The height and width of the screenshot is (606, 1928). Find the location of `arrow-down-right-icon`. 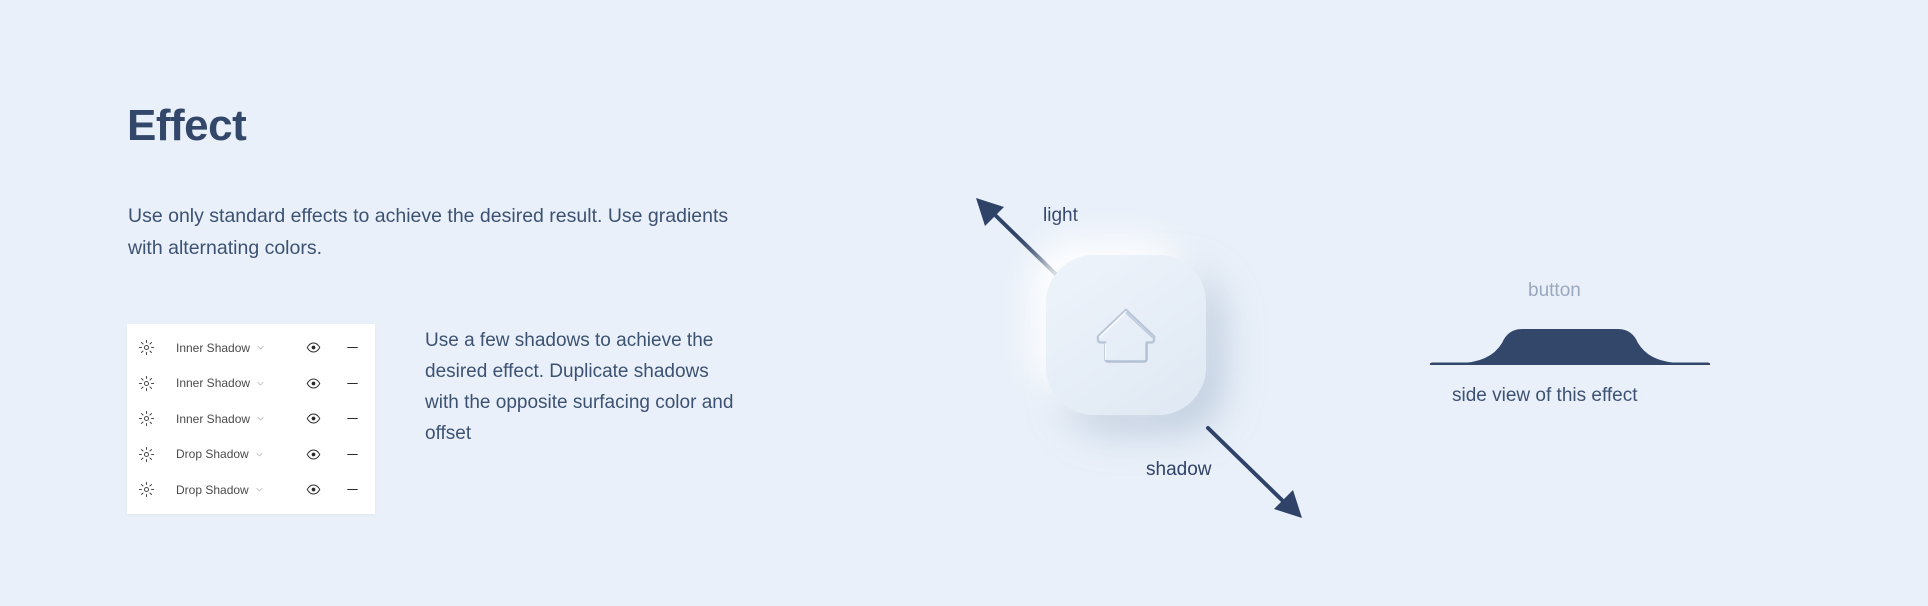

arrow-down-right-icon is located at coordinates (1254, 472).